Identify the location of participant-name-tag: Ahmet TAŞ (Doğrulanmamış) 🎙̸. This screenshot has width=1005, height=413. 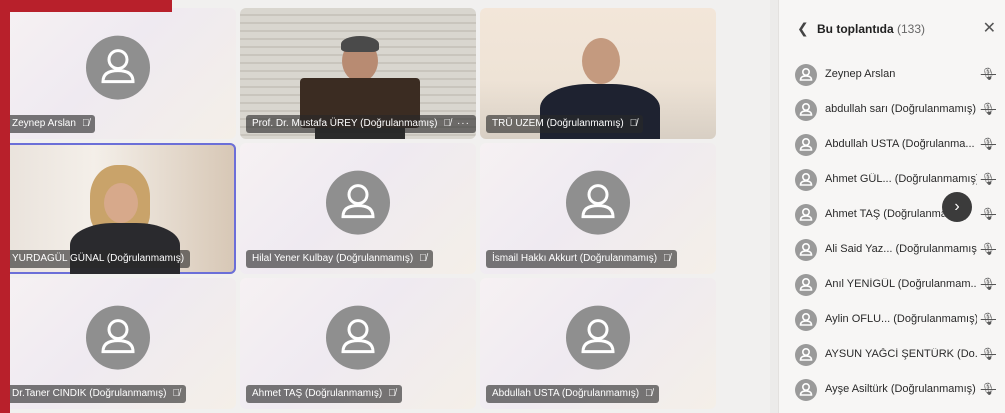
(324, 394).